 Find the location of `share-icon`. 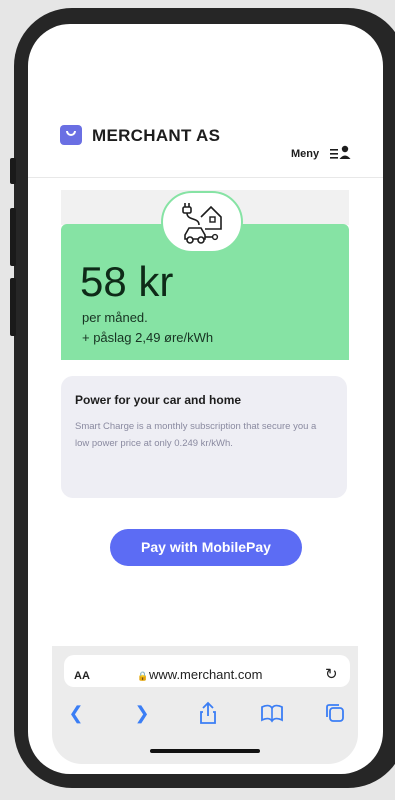

share-icon is located at coordinates (208, 713).